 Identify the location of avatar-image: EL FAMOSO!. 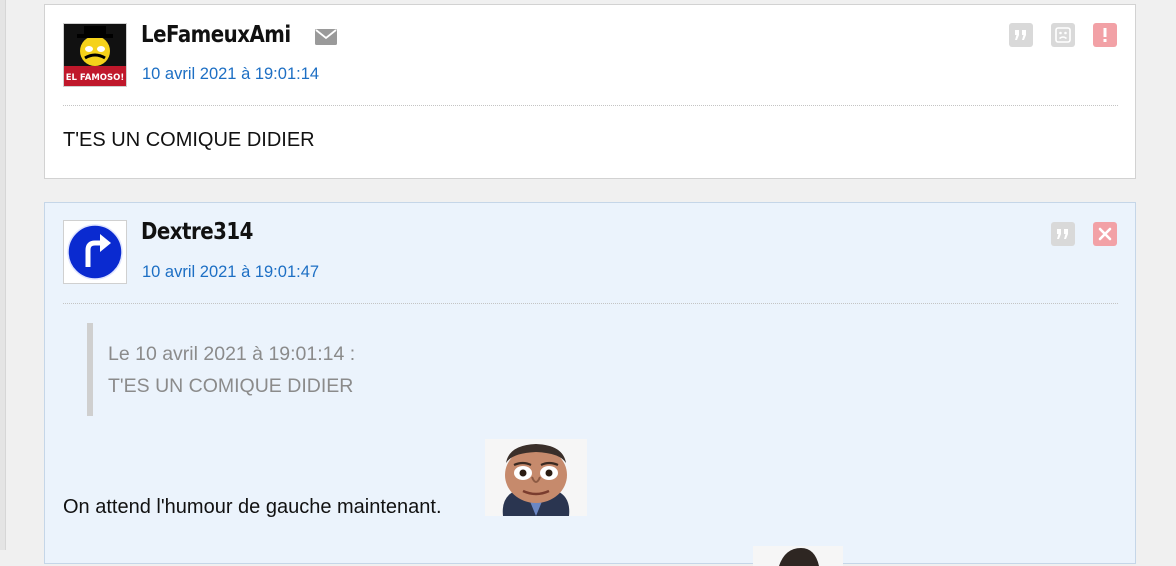
(95, 55).